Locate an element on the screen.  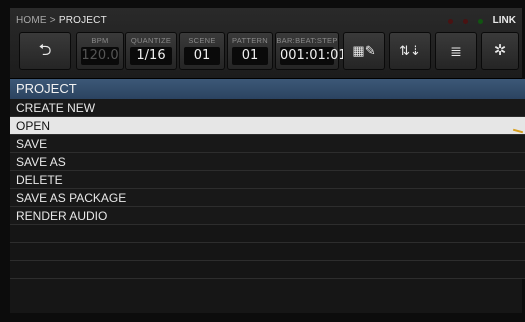
edit-pencil-icon: ▦✎ is located at coordinates (364, 50).